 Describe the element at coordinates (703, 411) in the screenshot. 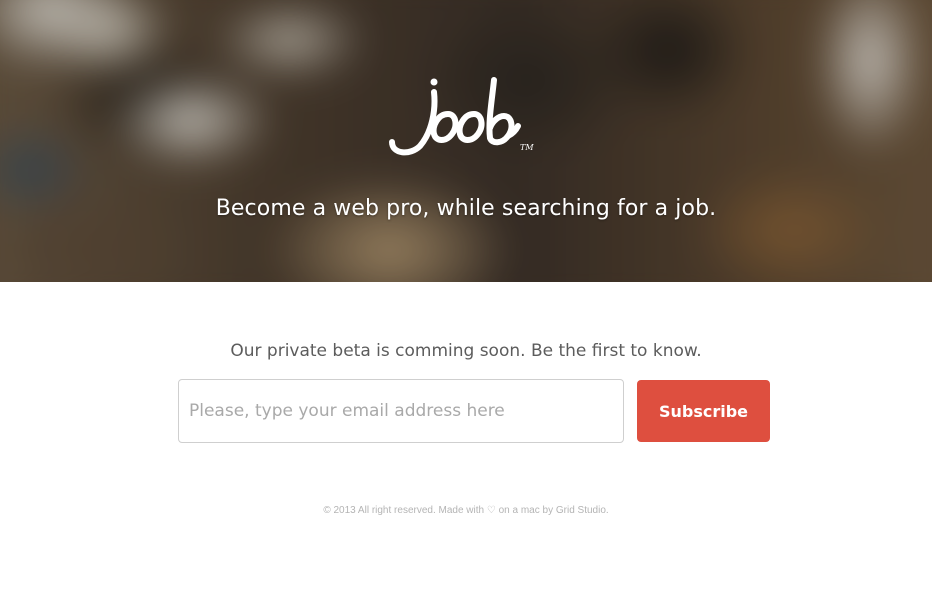

I see `subscribe-button: Subscribe` at that location.